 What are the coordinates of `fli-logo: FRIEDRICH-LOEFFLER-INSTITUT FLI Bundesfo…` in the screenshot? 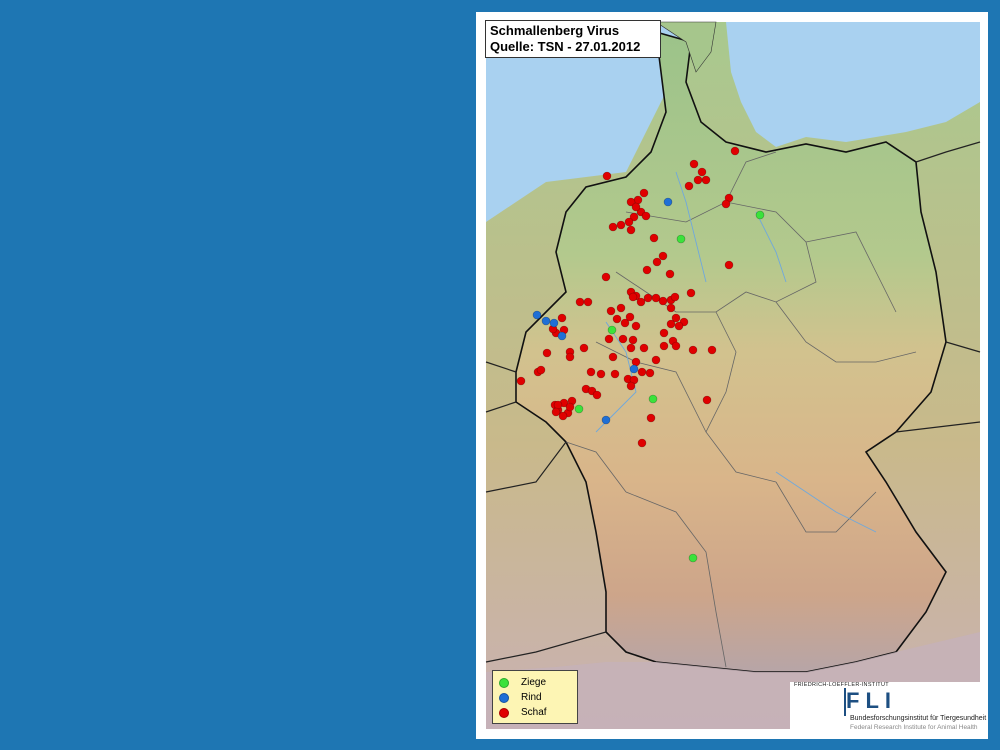 It's located at (888, 706).